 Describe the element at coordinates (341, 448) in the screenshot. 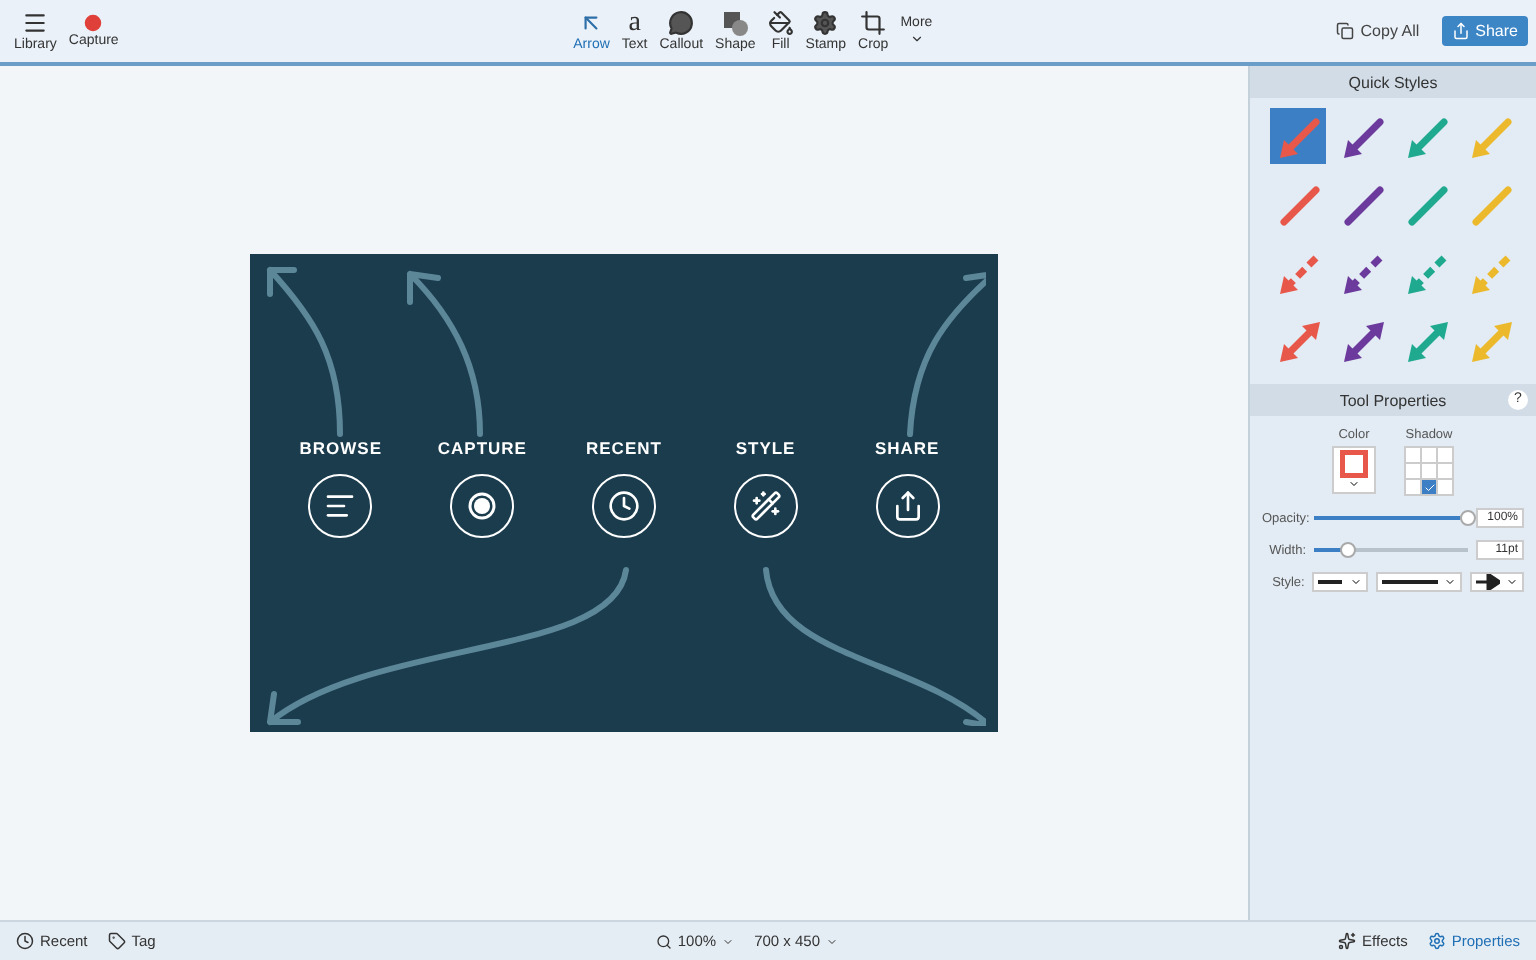

I see `card-label: BROWSE` at that location.